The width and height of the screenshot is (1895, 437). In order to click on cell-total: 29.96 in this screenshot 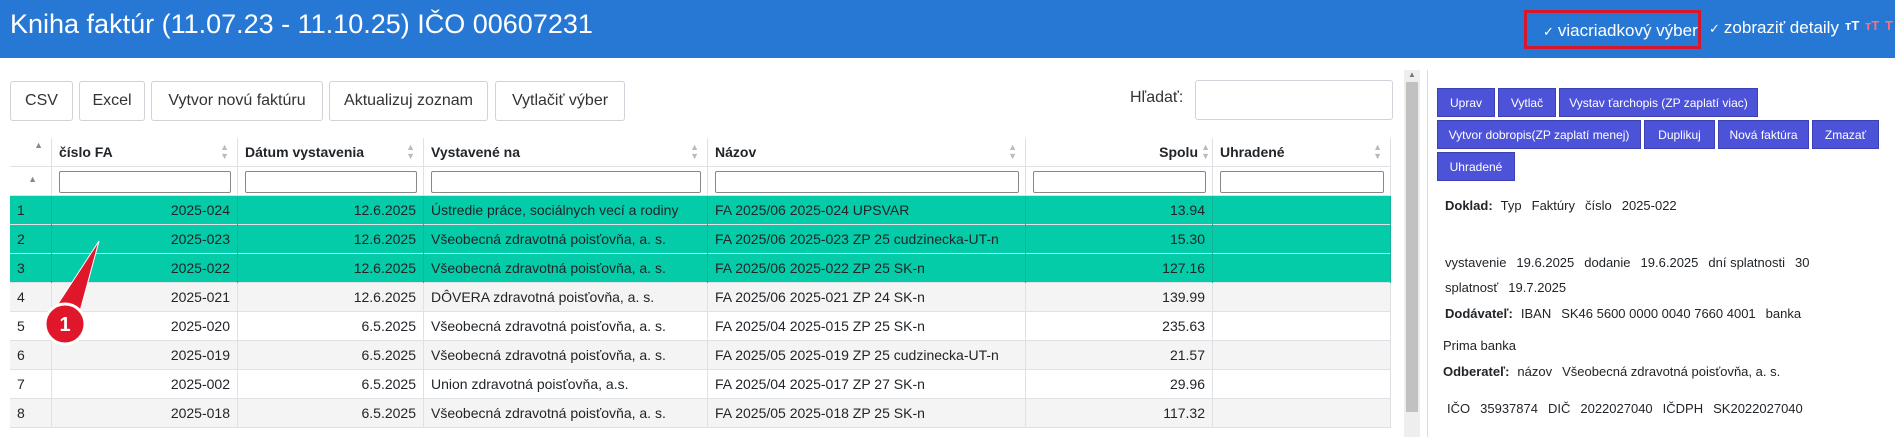, I will do `click(1119, 384)`.